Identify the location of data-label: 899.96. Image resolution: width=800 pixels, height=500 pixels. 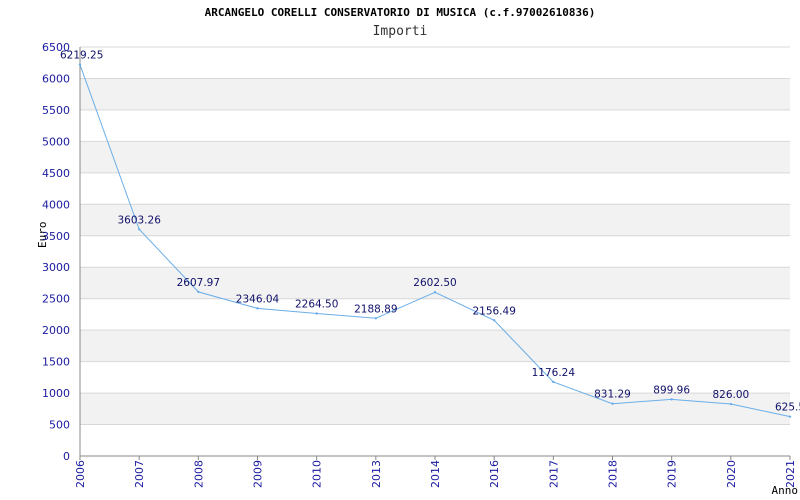
(671, 390).